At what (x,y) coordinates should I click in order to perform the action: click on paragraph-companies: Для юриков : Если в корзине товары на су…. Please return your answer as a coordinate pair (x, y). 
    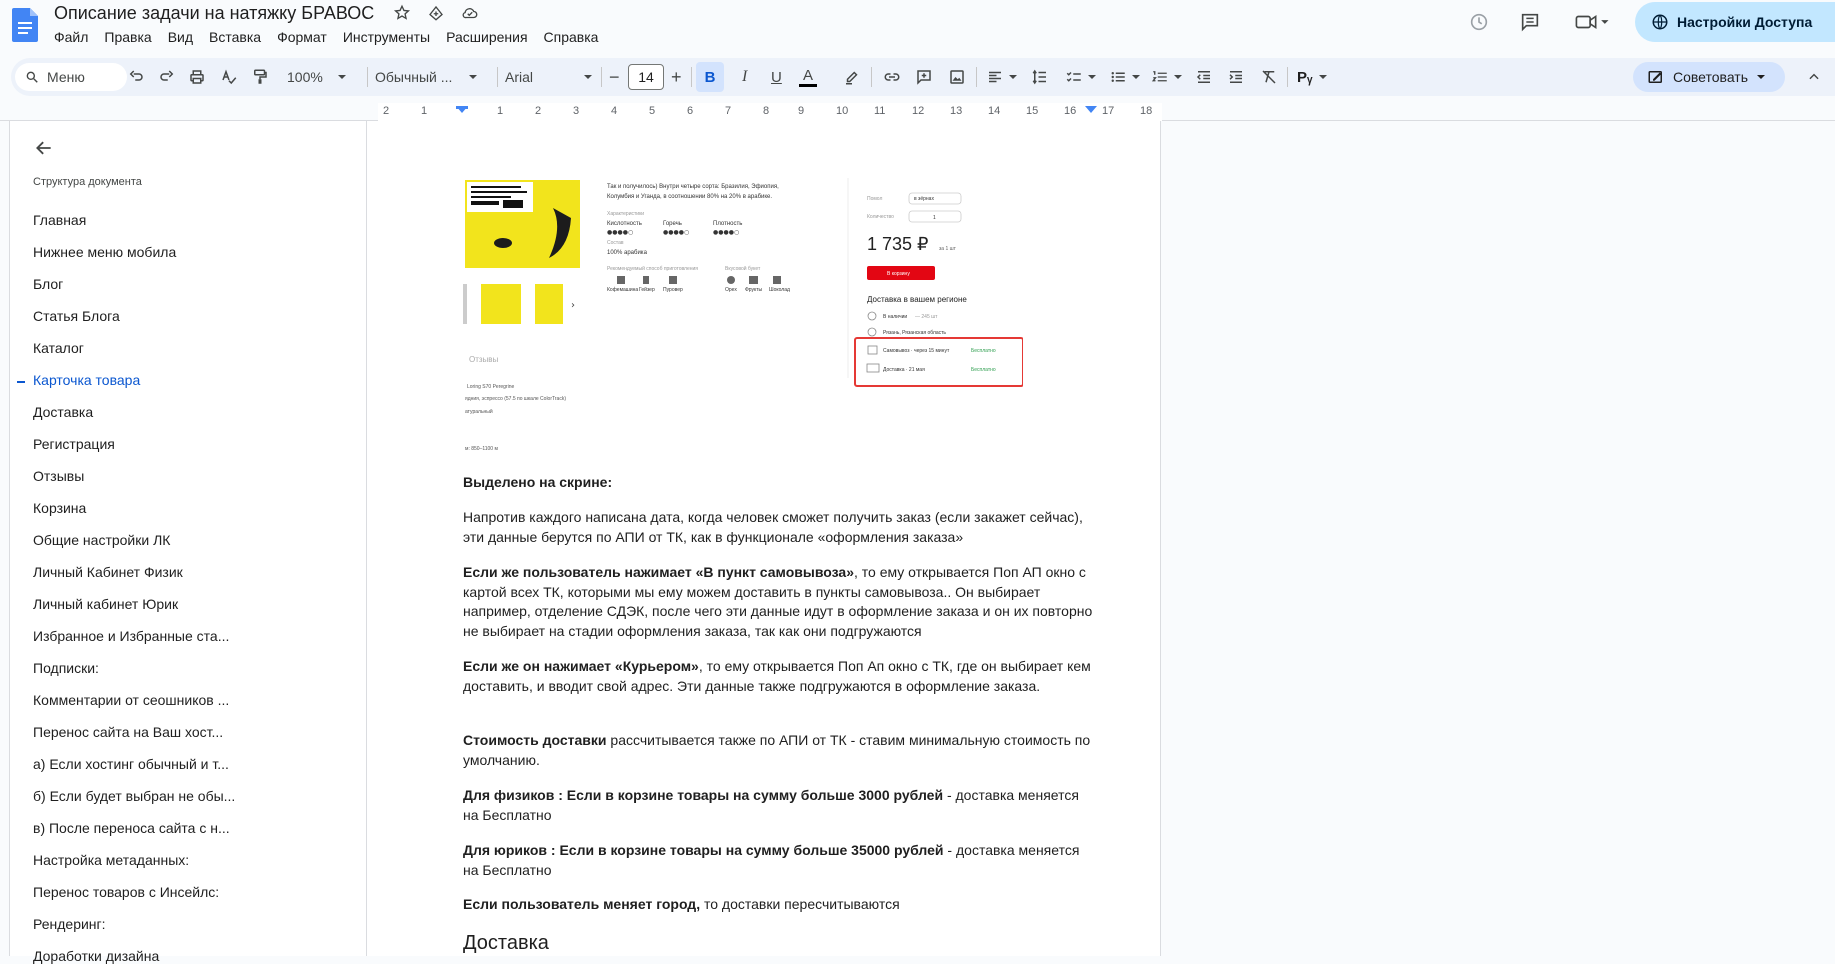
    Looking at the image, I should click on (778, 860).